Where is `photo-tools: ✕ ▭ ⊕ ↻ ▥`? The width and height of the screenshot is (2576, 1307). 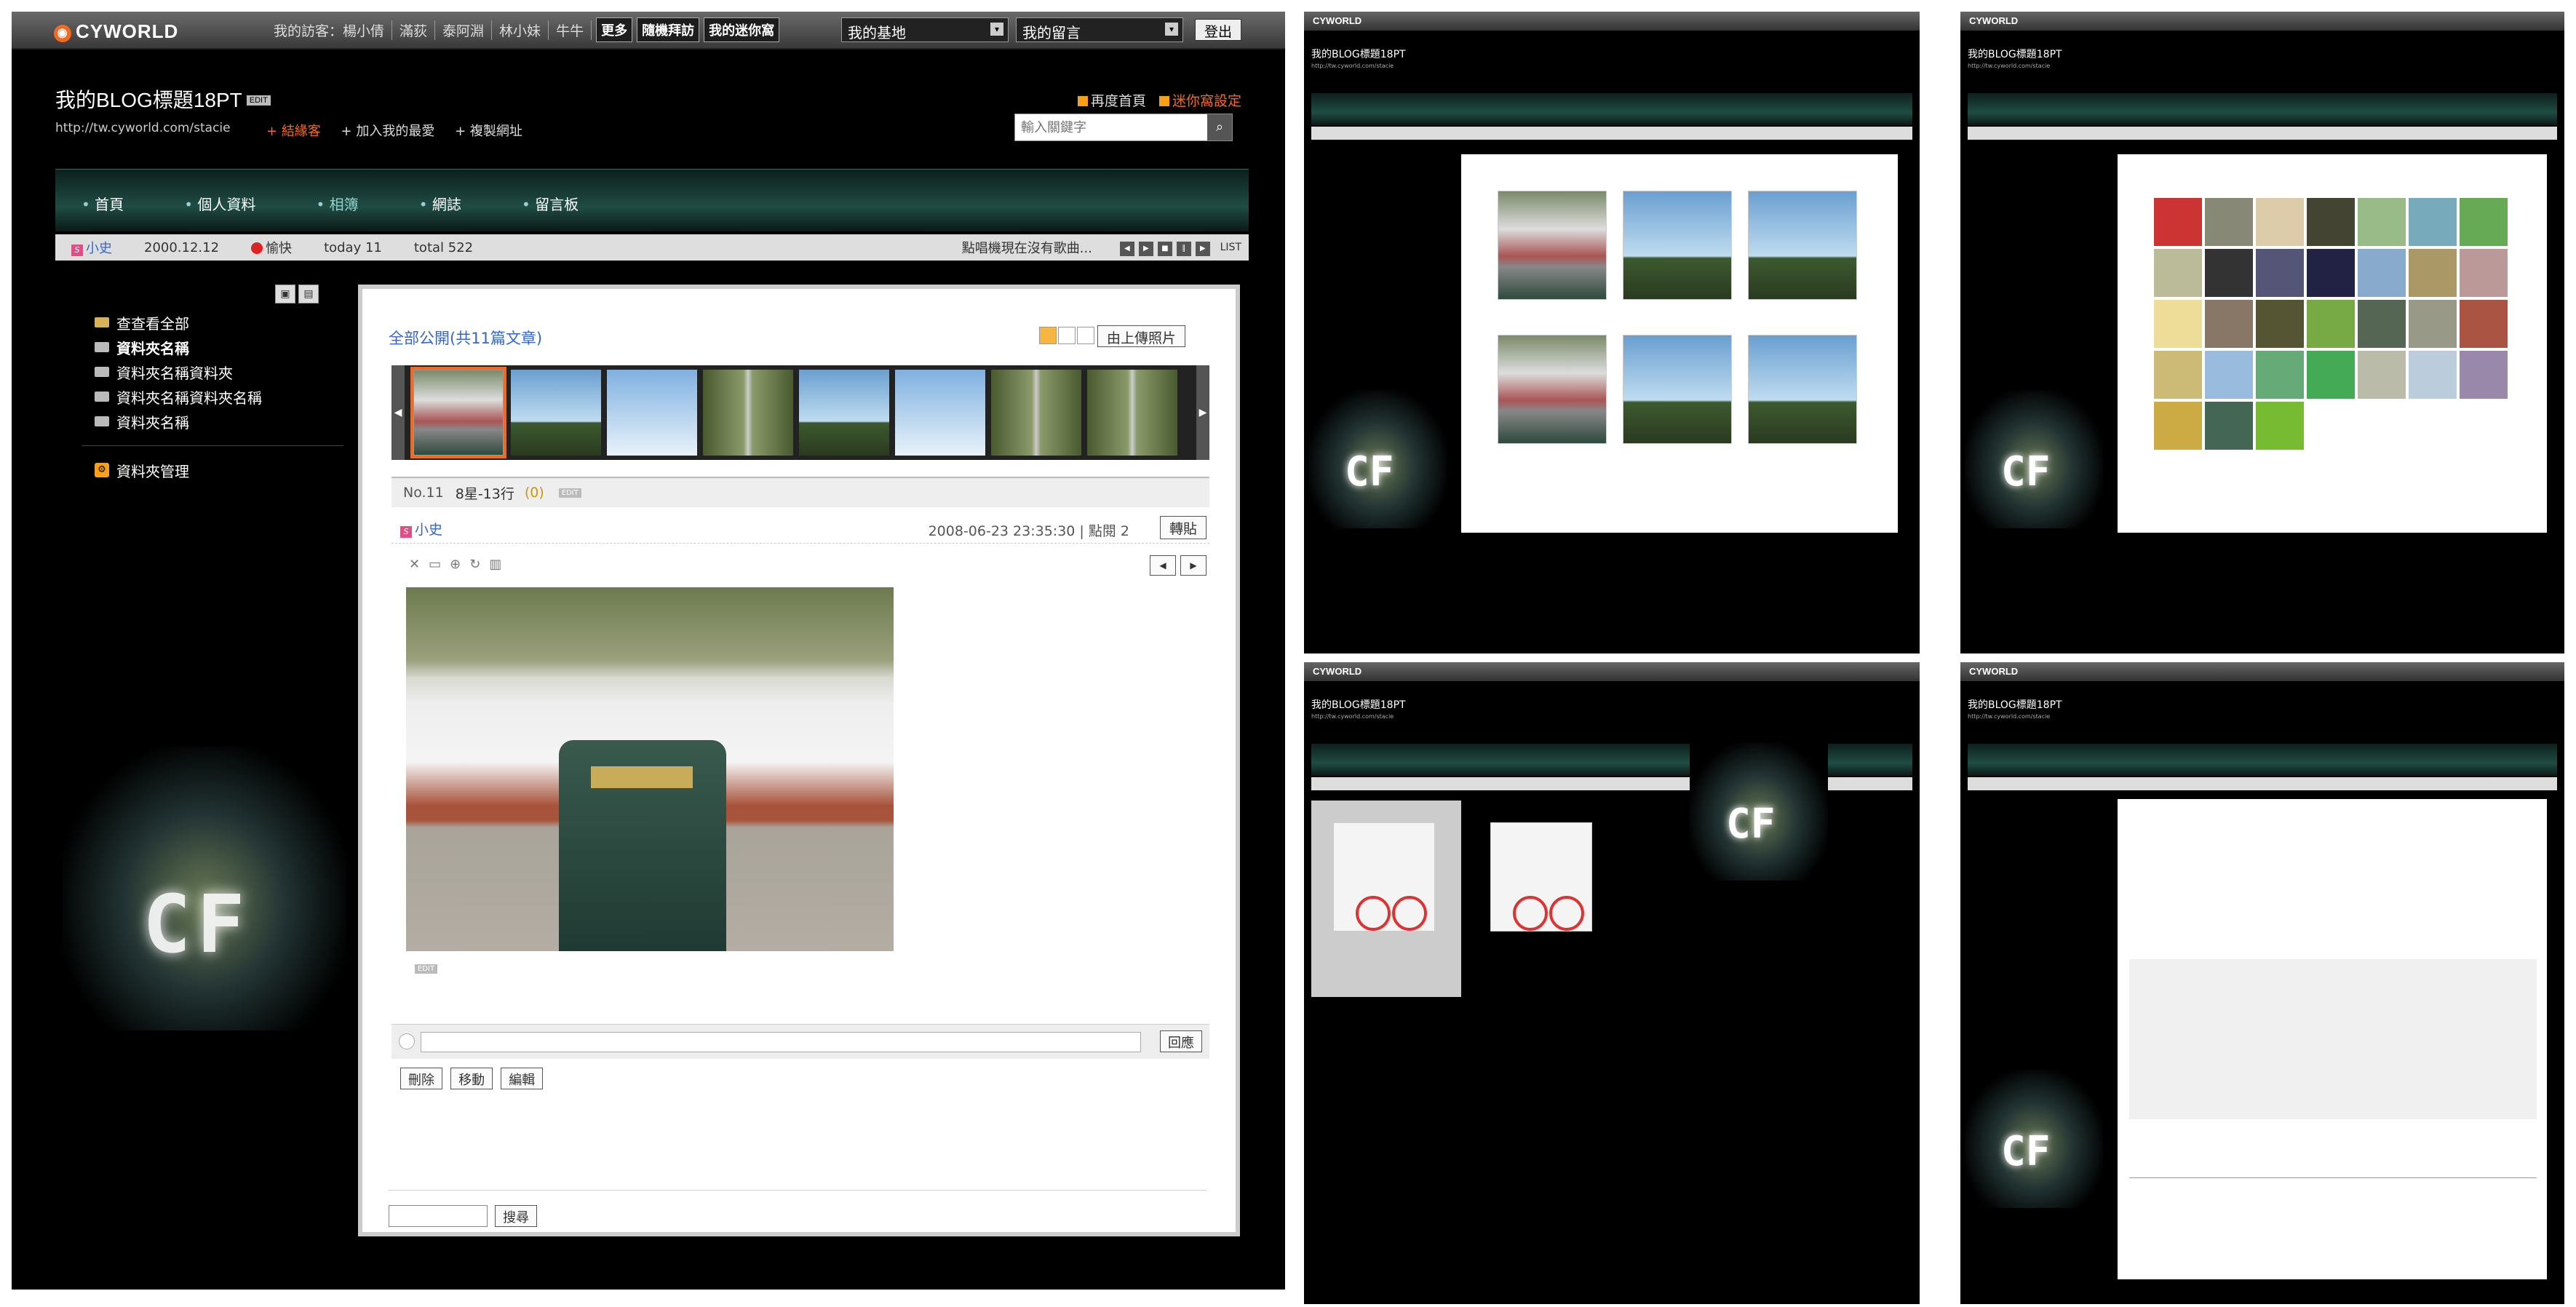
photo-tools: ✕ ▭ ⊕ ↻ ▥ is located at coordinates (459, 564).